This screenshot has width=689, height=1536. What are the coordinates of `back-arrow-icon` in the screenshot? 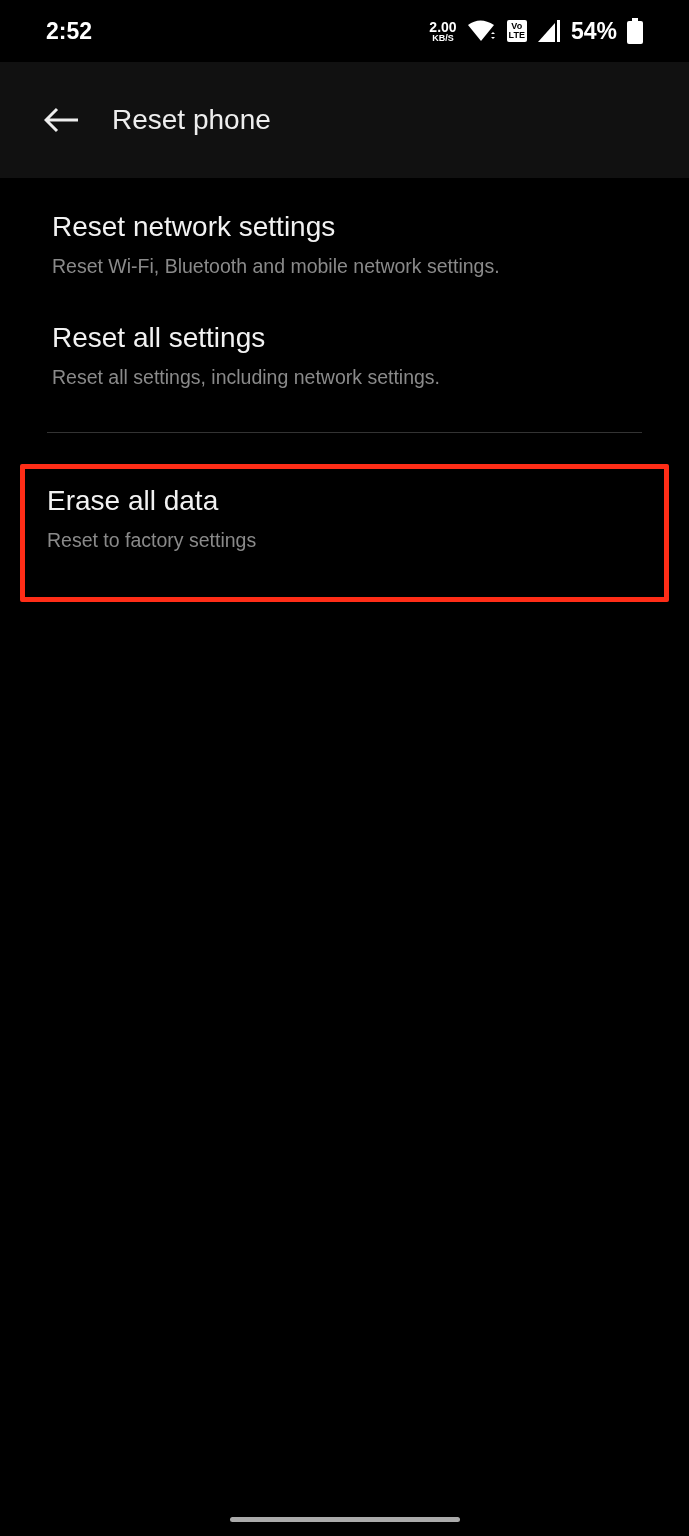 It's located at (62, 120).